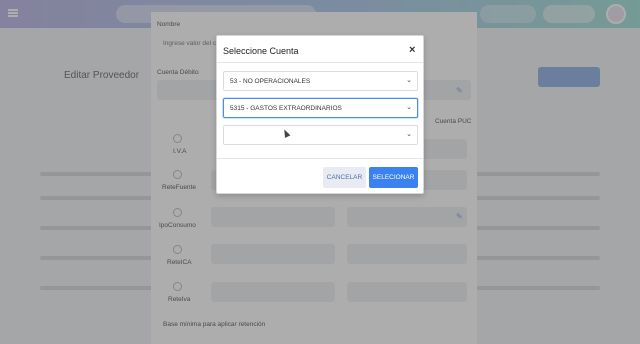  What do you see at coordinates (270, 81) in the screenshot?
I see `account-level1-value: 53 - NO OPERACIONALES` at bounding box center [270, 81].